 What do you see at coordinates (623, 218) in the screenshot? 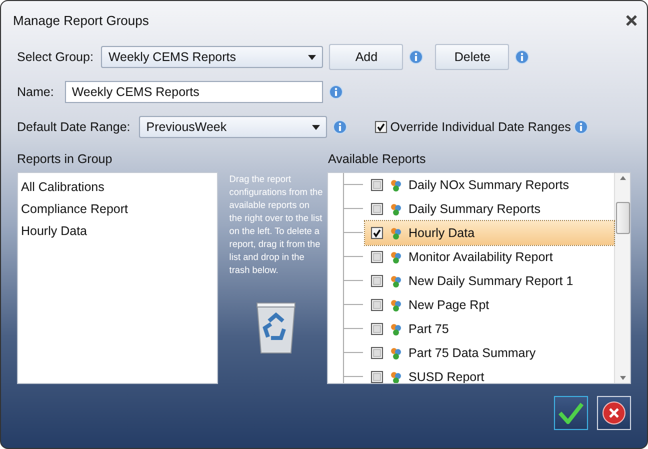
I see `scroll-thumb` at bounding box center [623, 218].